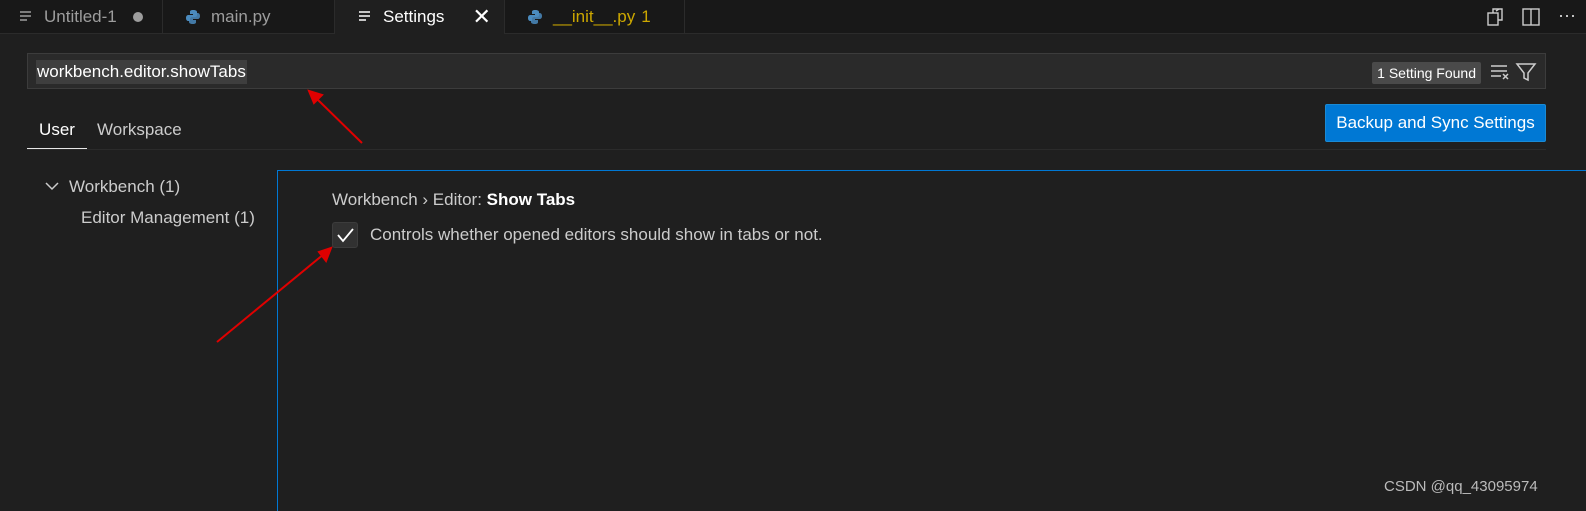 Image resolution: width=1586 pixels, height=511 pixels. What do you see at coordinates (1426, 73) in the screenshot?
I see `results-count-badge: 1 Setting Found` at bounding box center [1426, 73].